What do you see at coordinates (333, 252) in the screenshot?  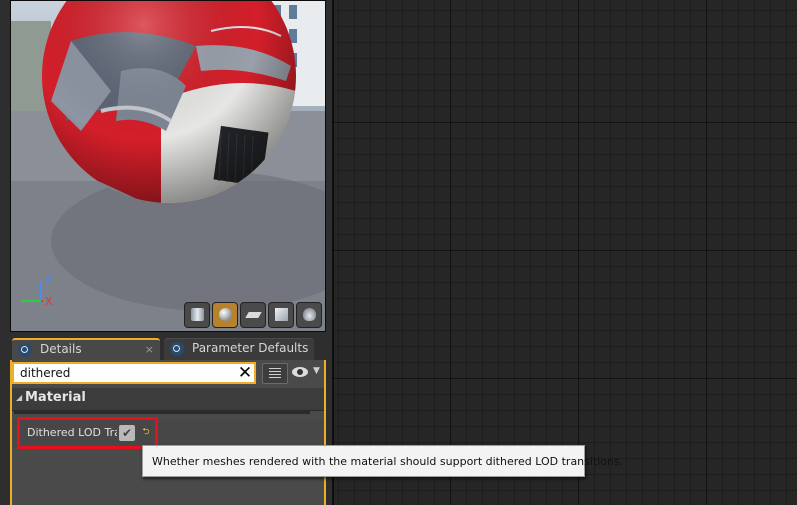 I see `panel-splitter` at bounding box center [333, 252].